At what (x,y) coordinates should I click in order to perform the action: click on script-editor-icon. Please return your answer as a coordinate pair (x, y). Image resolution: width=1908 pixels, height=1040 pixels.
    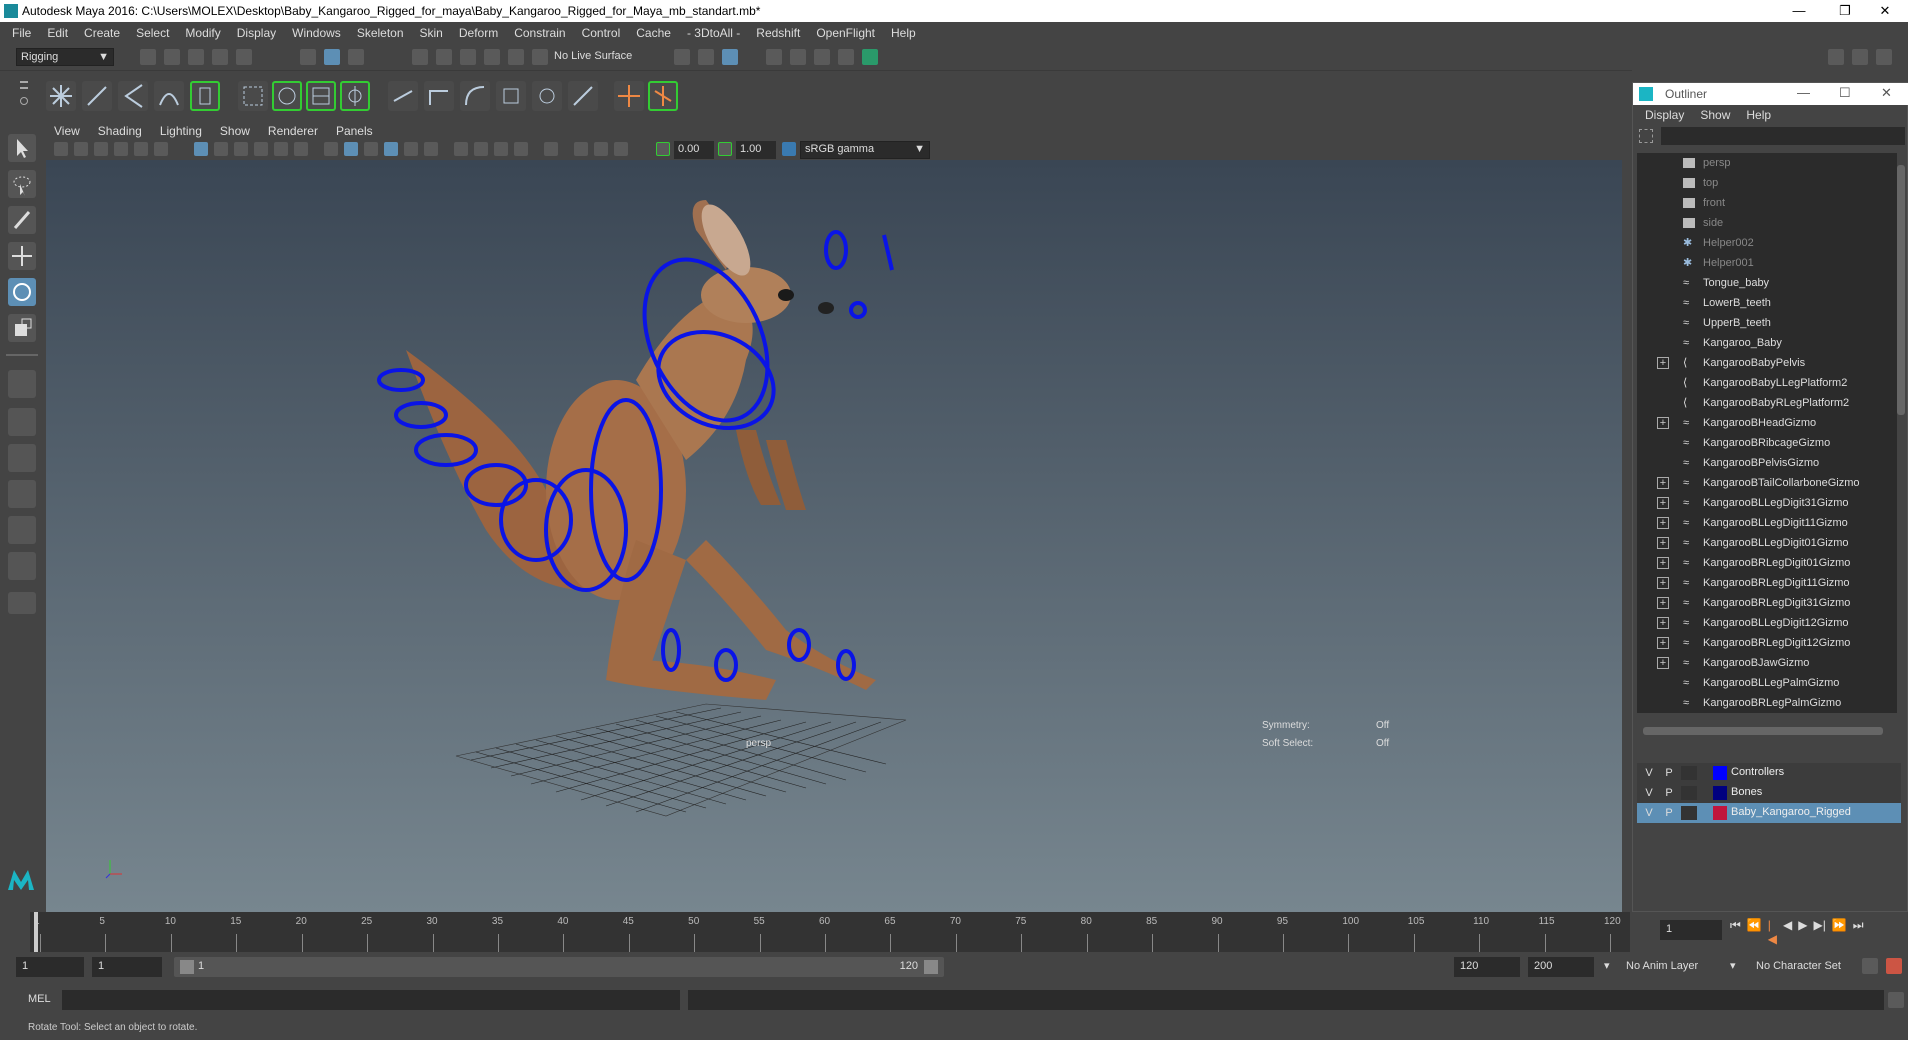
    Looking at the image, I should click on (1896, 1000).